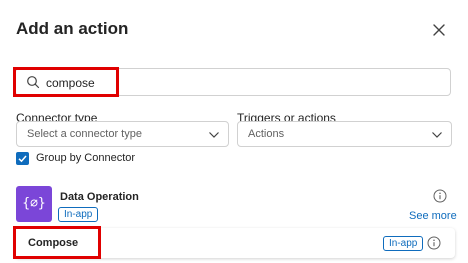  What do you see at coordinates (266, 134) in the screenshot?
I see `triggers-actions-value: Actions` at bounding box center [266, 134].